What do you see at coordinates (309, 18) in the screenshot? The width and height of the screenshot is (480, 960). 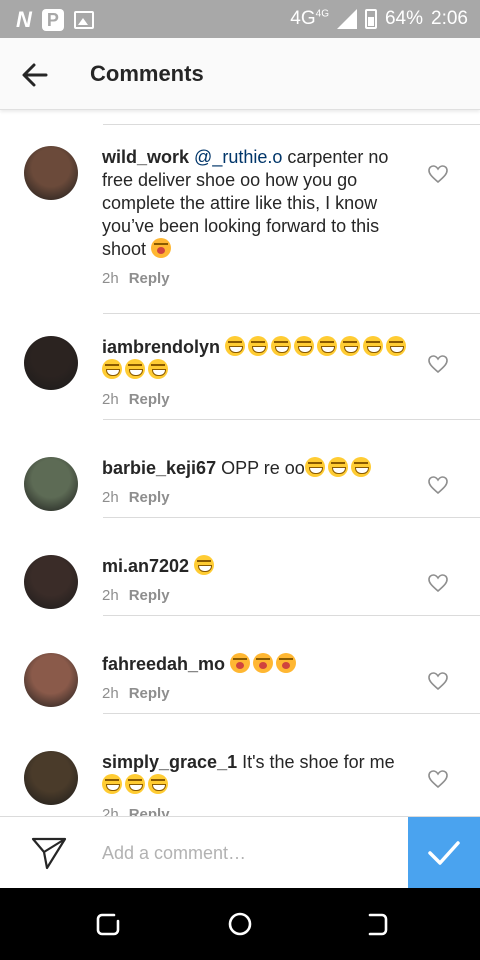 I see `network-type: 4G4G` at bounding box center [309, 18].